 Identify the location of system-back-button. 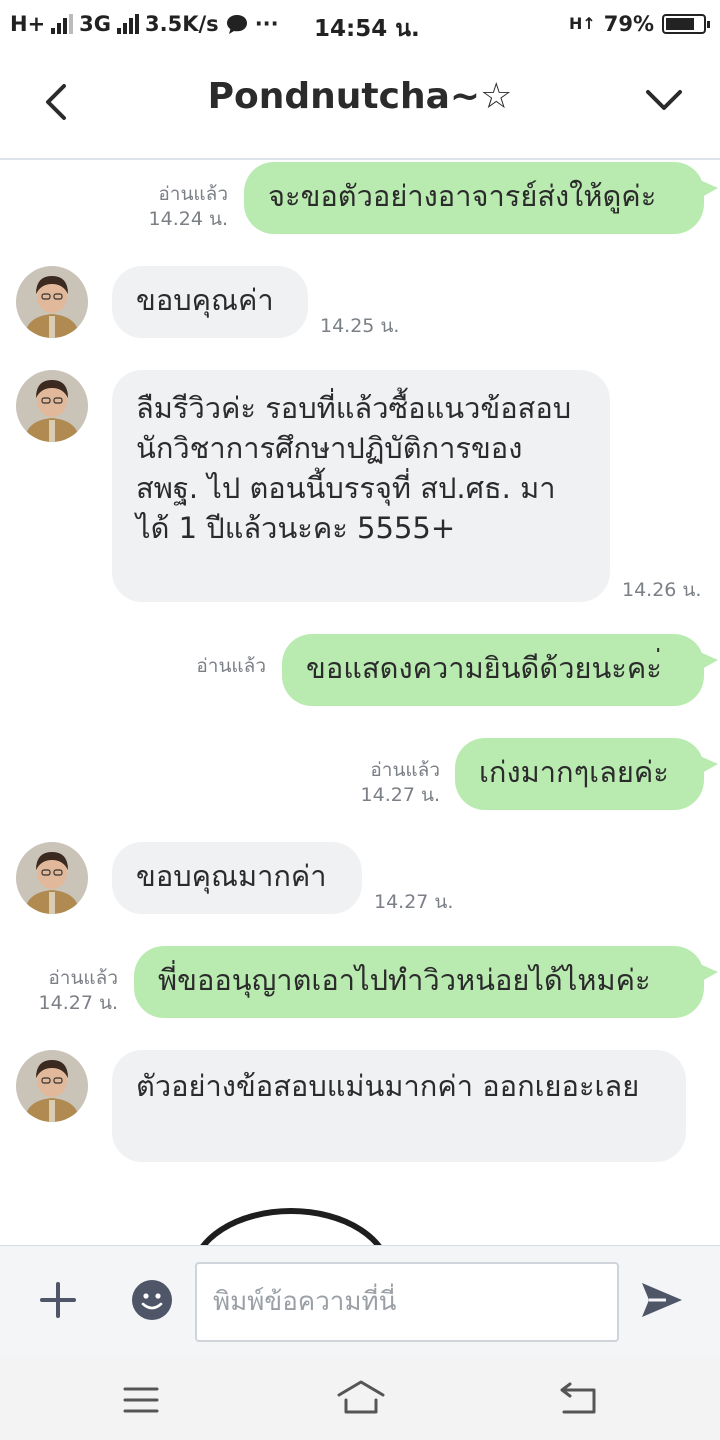
(579, 1398).